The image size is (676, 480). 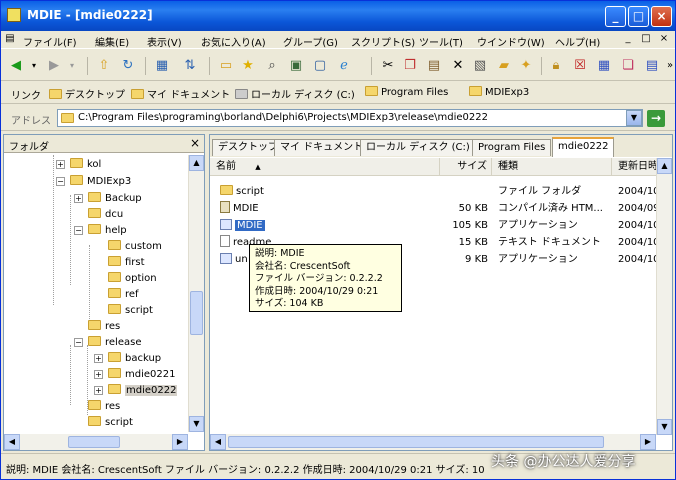 I want to click on image-icon: ▣, so click(x=296, y=66).